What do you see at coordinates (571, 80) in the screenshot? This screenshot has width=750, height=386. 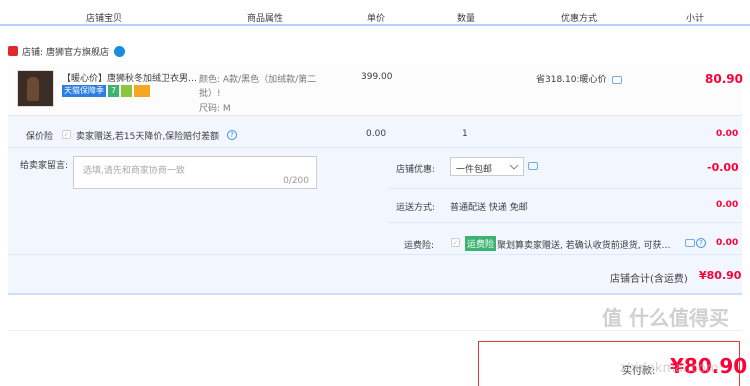 I see `discount-text: 省318.10:暖心价` at bounding box center [571, 80].